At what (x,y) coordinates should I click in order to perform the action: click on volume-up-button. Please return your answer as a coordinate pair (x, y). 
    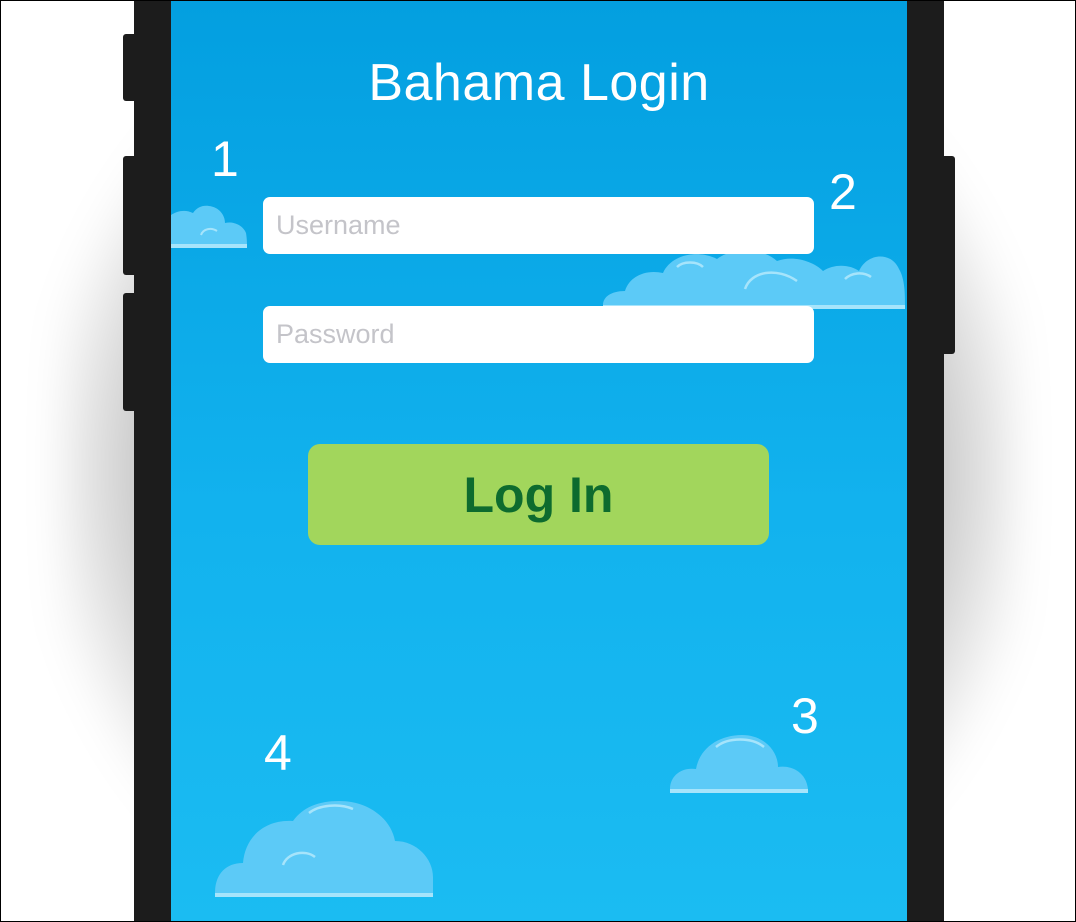
    Looking at the image, I should click on (130, 215).